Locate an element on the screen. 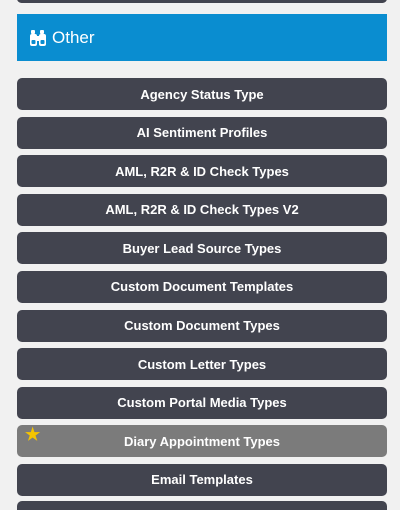 The image size is (400, 510). menu-item-label: Diary Appointment Types is located at coordinates (202, 441).